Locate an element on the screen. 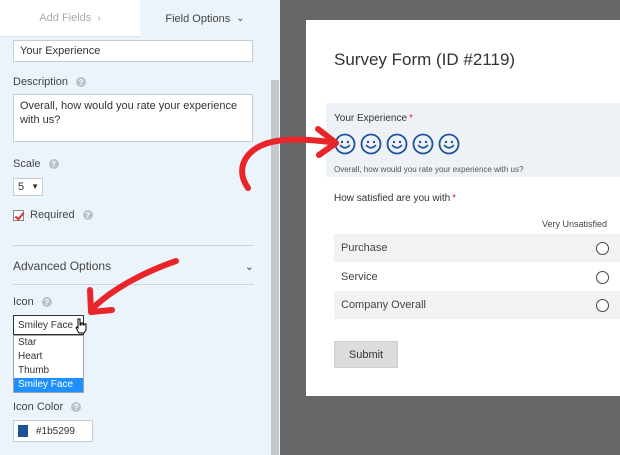 This screenshot has width=620, height=455. icon-dropdown-list: Star Heart Thumb Smiley Face is located at coordinates (48, 364).